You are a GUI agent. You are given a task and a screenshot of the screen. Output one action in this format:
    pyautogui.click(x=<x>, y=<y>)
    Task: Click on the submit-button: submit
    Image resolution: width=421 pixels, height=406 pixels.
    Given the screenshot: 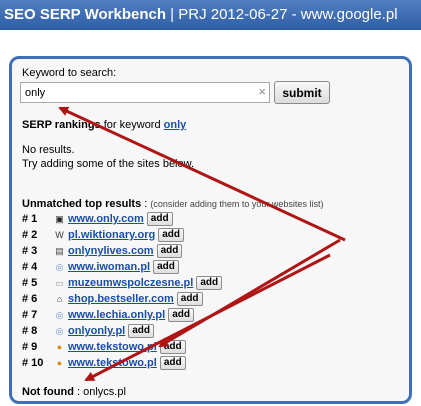 What is the action you would take?
    pyautogui.click(x=302, y=92)
    